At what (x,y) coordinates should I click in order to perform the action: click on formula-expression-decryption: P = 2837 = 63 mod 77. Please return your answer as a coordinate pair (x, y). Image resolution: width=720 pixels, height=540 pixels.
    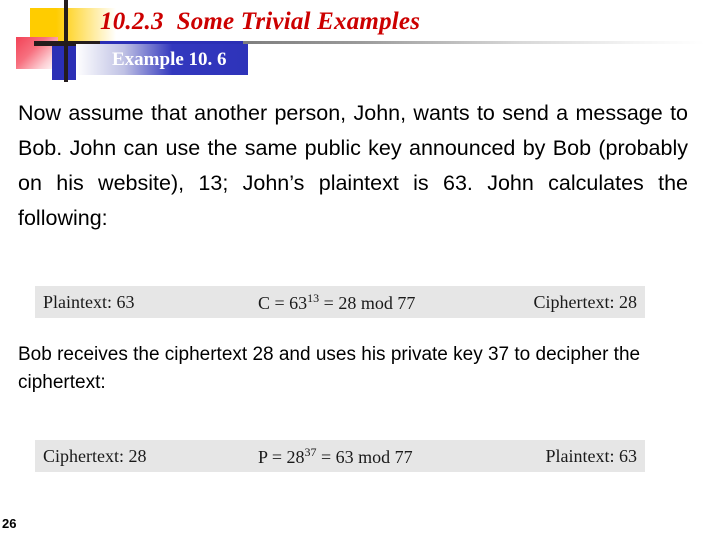
    Looking at the image, I should click on (373, 456).